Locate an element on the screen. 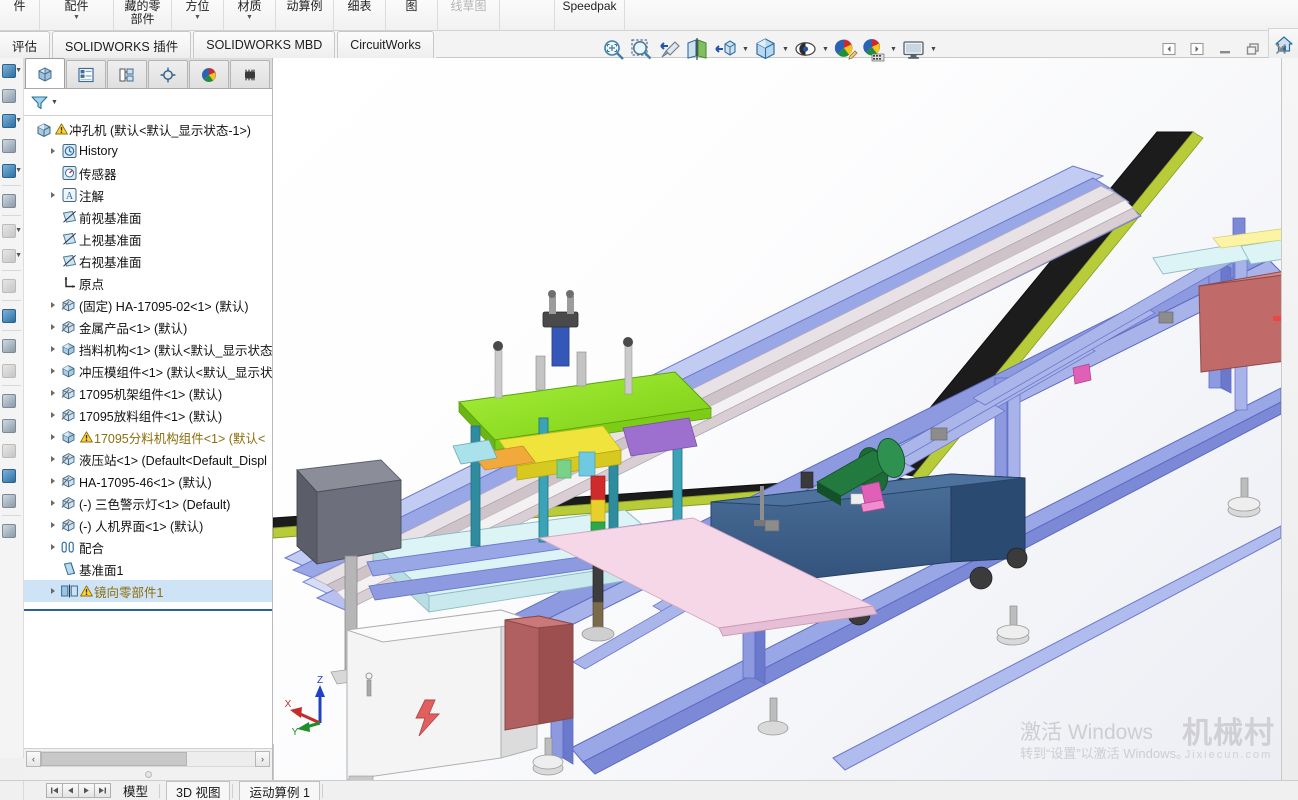 This screenshot has height=800, width=1298. tree-item-assembly-root: 冲孔机 (默认<默认_显示状态-1>) is located at coordinates (148, 129).